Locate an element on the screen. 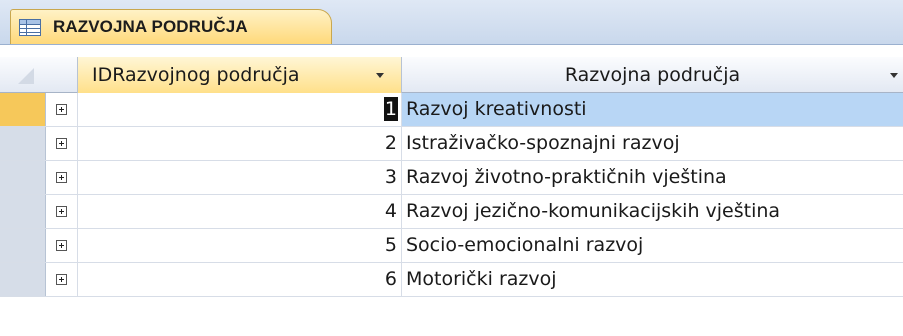 This screenshot has height=336, width=903. grid-header: IDRazvojnog područja Razvojna područja is located at coordinates (451, 75).